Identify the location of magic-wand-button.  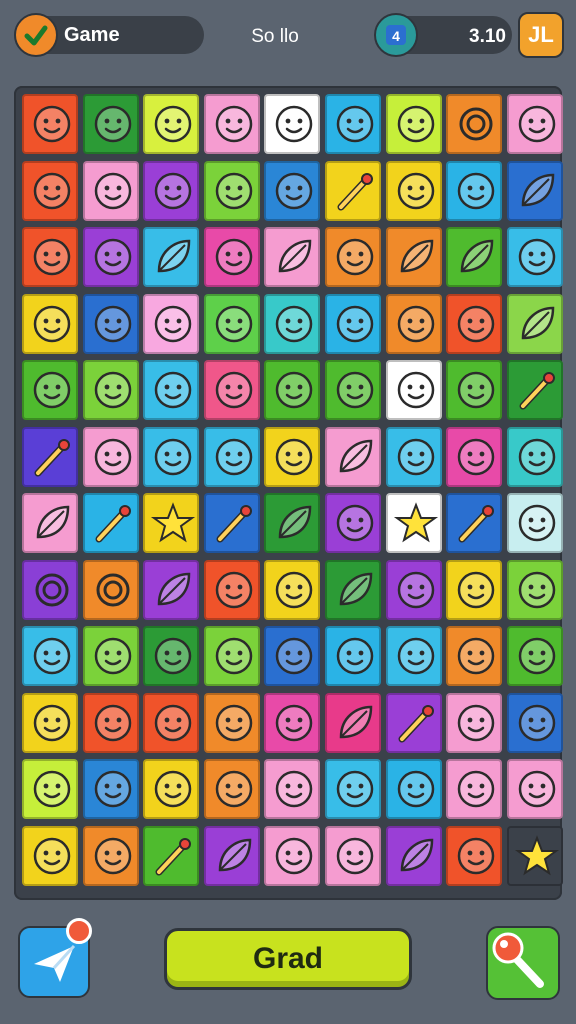
(523, 963).